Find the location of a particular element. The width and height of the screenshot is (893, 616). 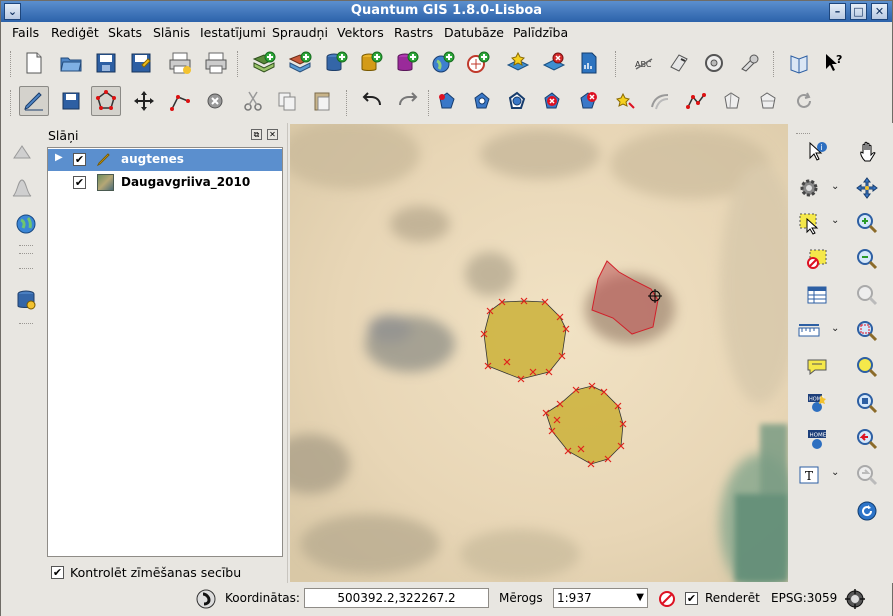

menu-spraudni: Spraudņi is located at coordinates (300, 32).